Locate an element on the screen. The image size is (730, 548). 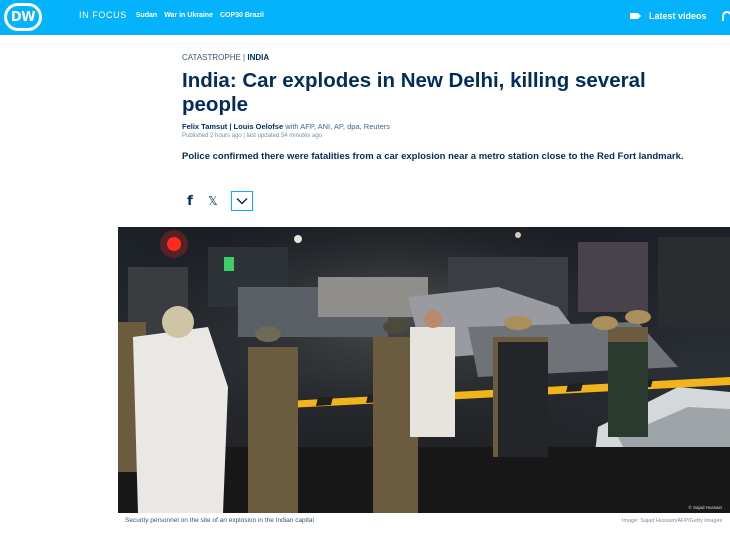
in-focus-label: IN FOCUS is located at coordinates (103, 15).